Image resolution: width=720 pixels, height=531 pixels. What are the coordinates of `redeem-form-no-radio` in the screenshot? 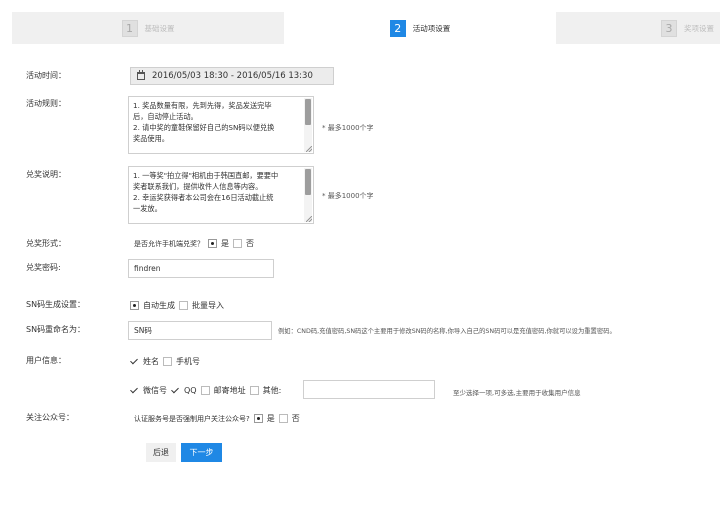 It's located at (237, 243).